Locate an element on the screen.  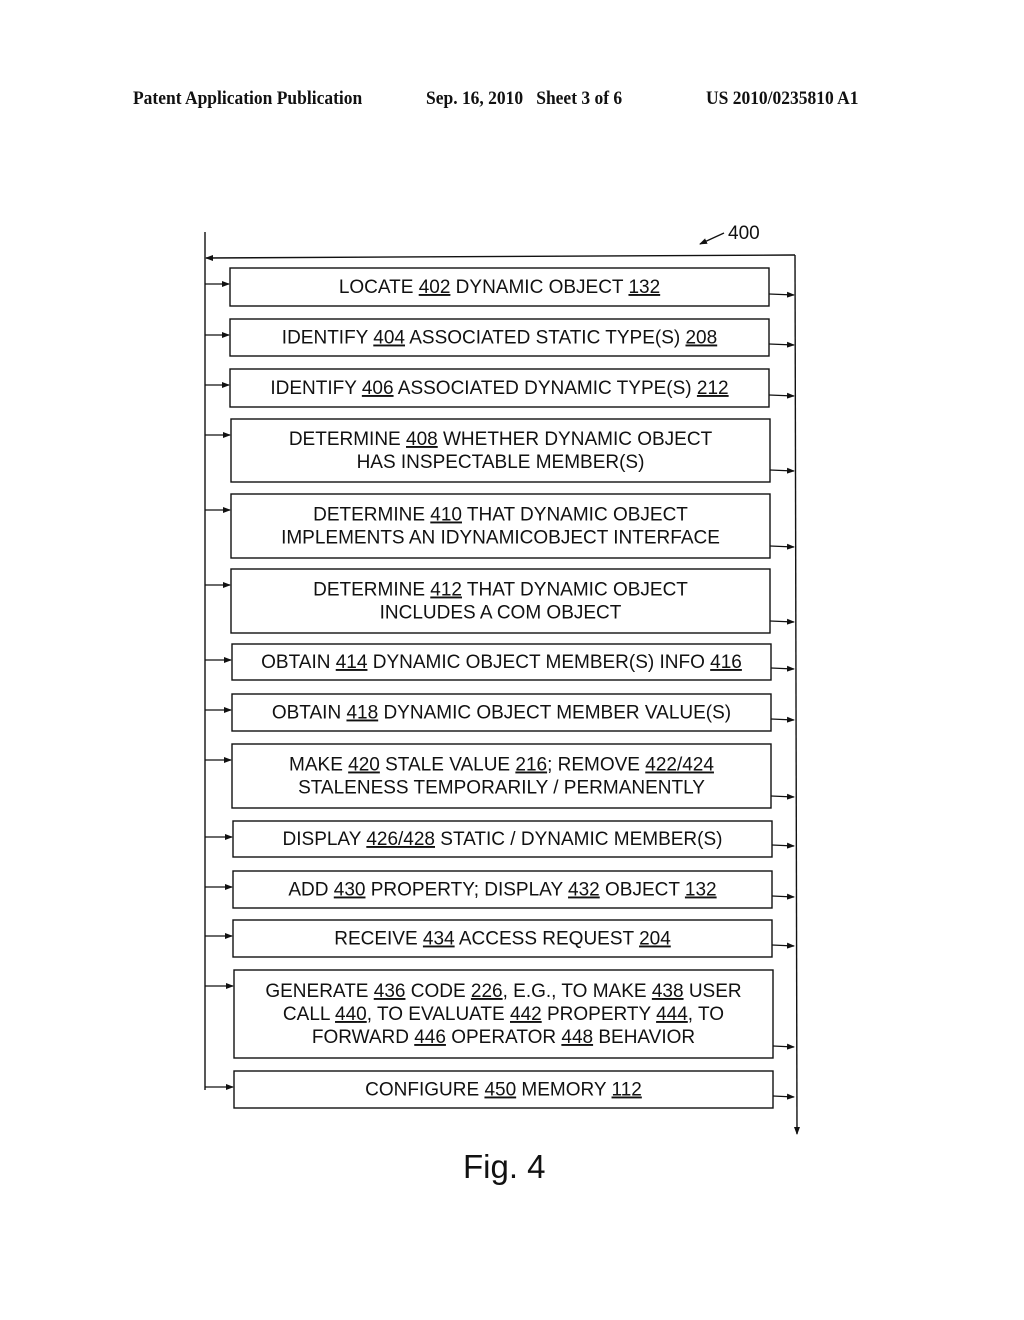
step-text-line: DETERMINE 410 THAT DYNAMIC OBJECT is located at coordinates (500, 515).